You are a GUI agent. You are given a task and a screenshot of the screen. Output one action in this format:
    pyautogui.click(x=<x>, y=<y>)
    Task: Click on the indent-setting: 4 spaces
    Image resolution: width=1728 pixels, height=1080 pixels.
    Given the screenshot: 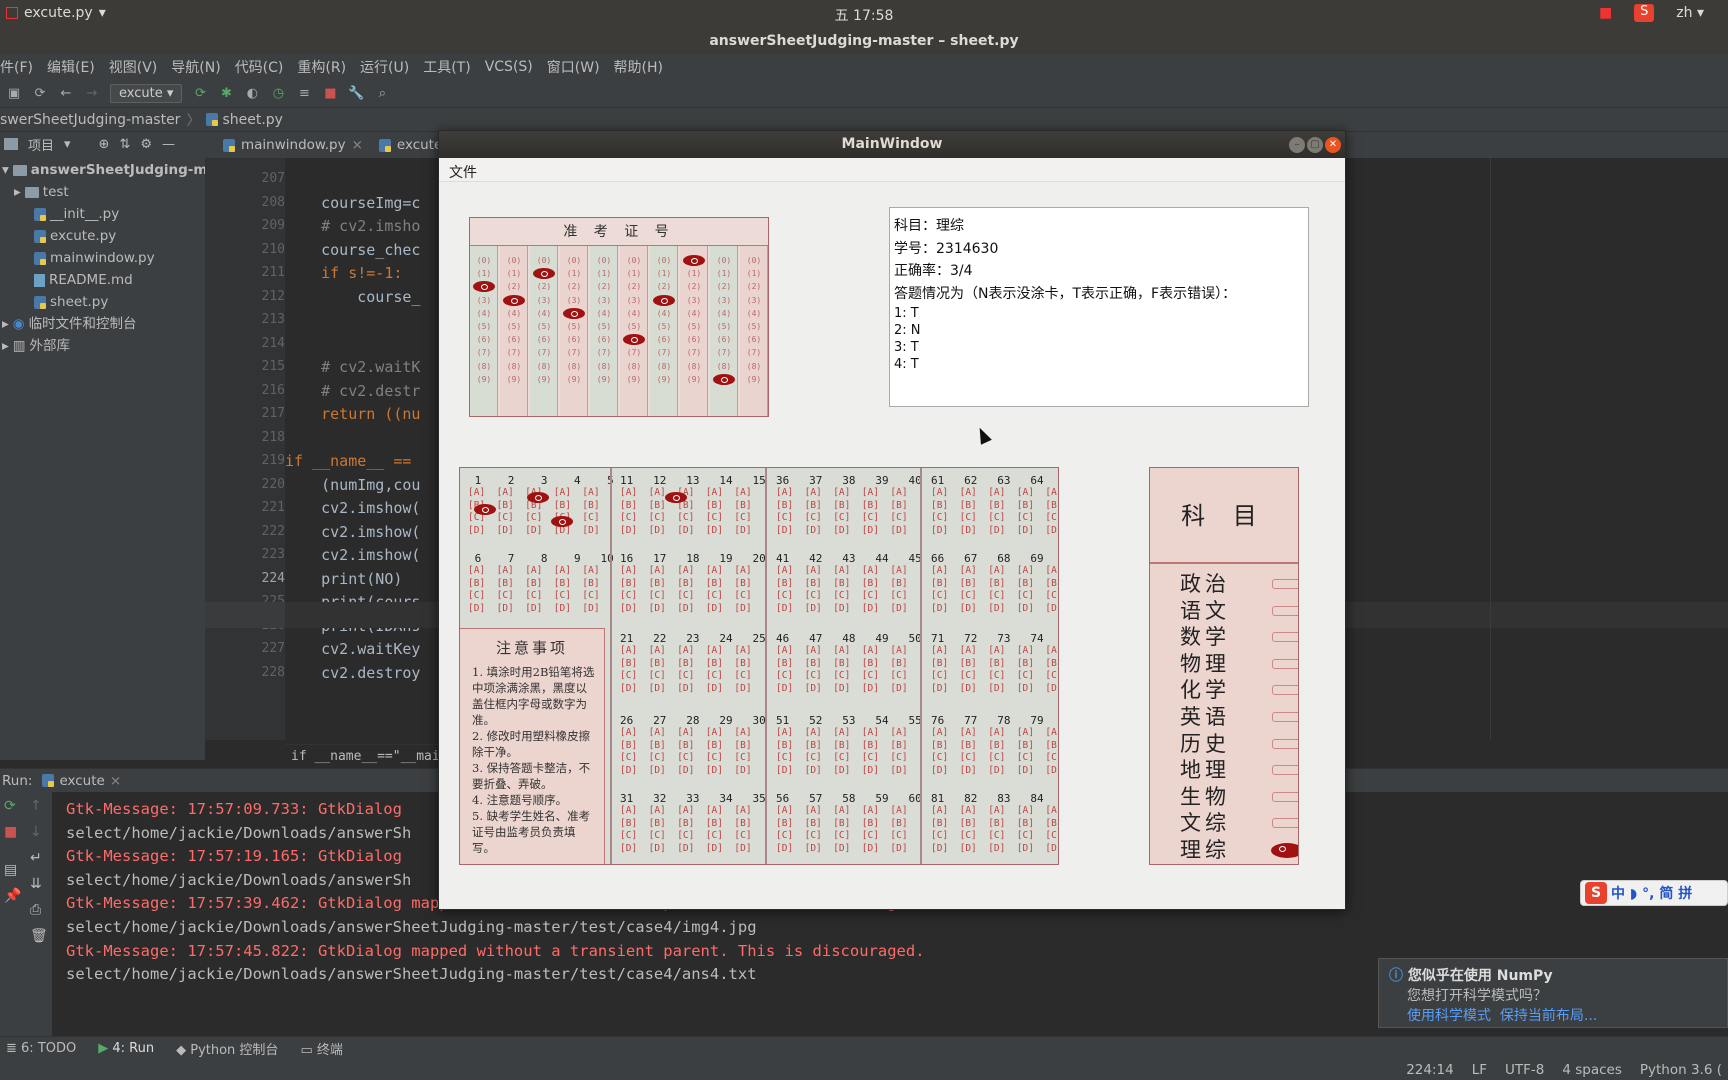 What is the action you would take?
    pyautogui.click(x=1592, y=1070)
    